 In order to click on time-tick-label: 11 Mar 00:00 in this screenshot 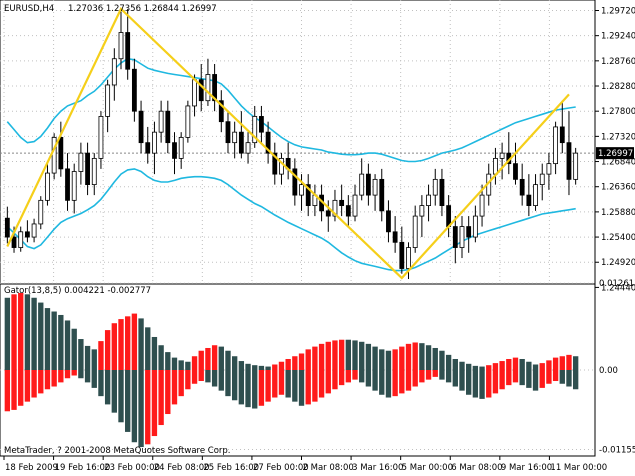, I will do `click(578, 468)`.